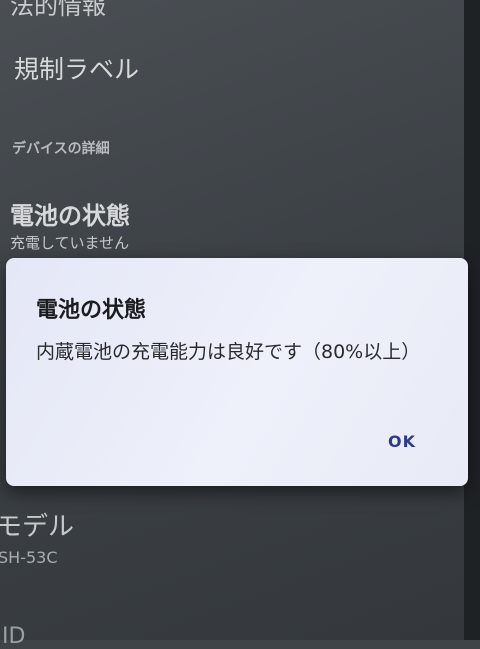 The height and width of the screenshot is (649, 480). I want to click on id-item: ID, so click(13, 636).